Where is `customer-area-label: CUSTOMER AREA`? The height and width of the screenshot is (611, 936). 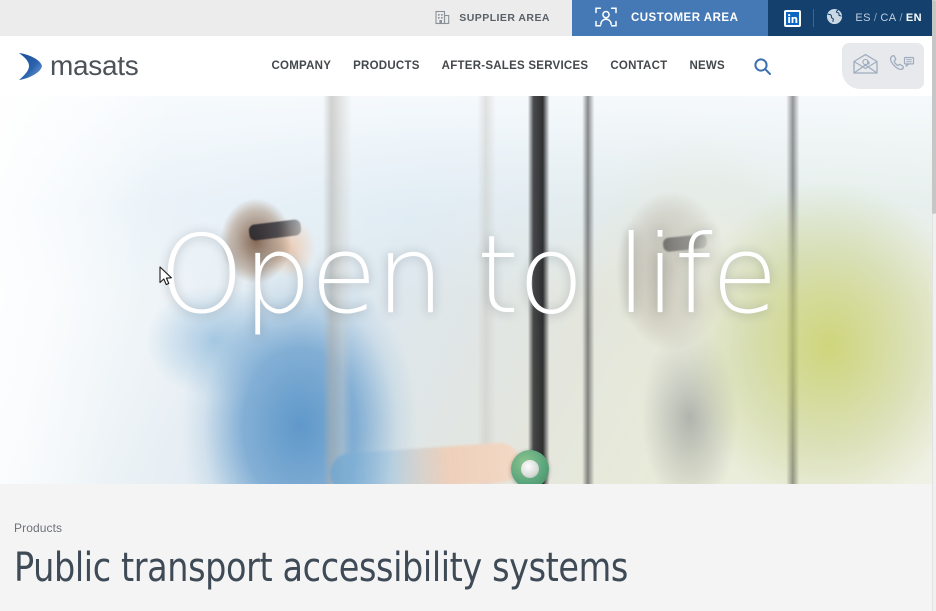 customer-area-label: CUSTOMER AREA is located at coordinates (684, 18).